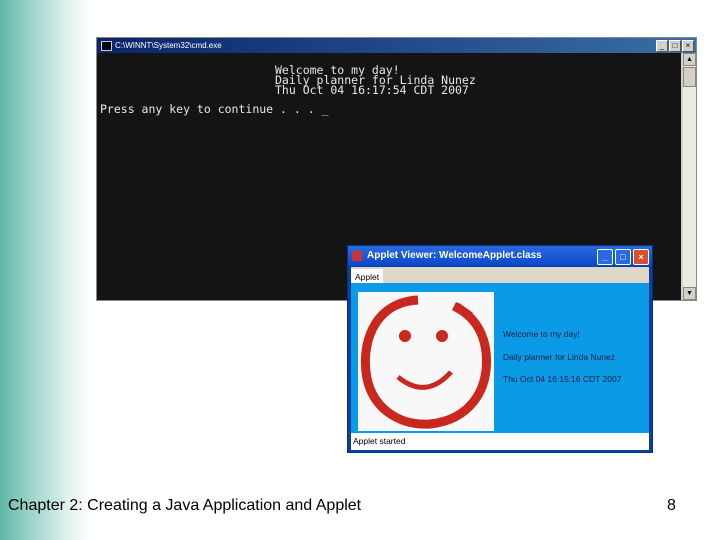 The image size is (720, 540). I want to click on applet-title-bar: Applet Viewer: WelcomeApplet.class _ □ ×, so click(500, 256).